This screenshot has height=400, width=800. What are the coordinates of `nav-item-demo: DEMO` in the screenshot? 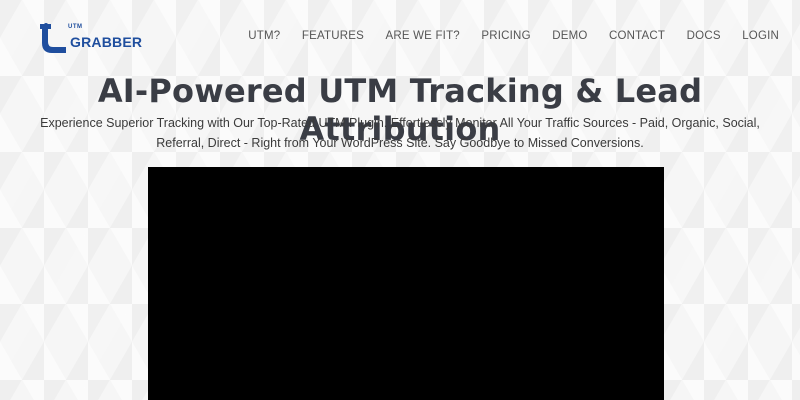 It's located at (569, 36).